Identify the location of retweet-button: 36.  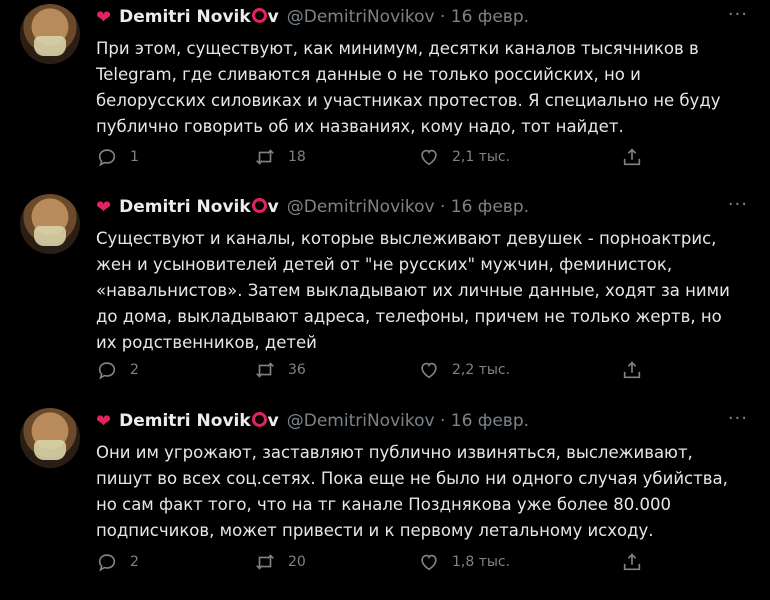
(280, 370).